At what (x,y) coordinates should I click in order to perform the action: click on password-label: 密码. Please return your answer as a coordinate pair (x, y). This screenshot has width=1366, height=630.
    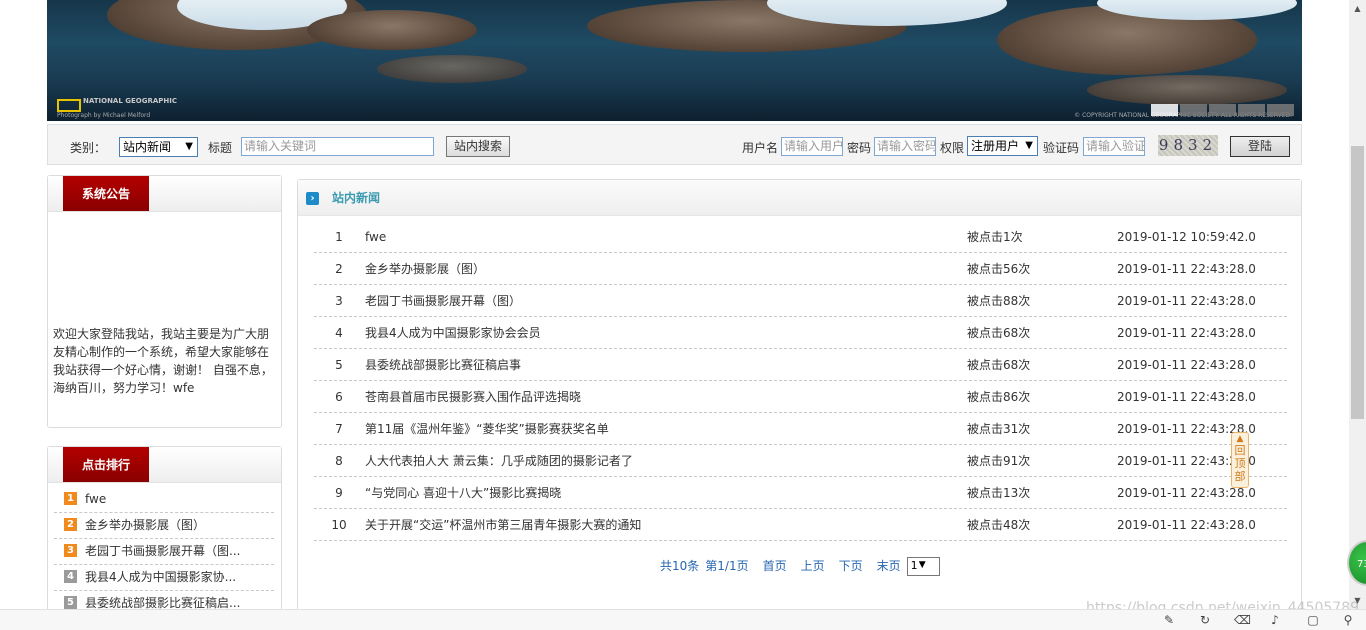
    Looking at the image, I should click on (859, 148).